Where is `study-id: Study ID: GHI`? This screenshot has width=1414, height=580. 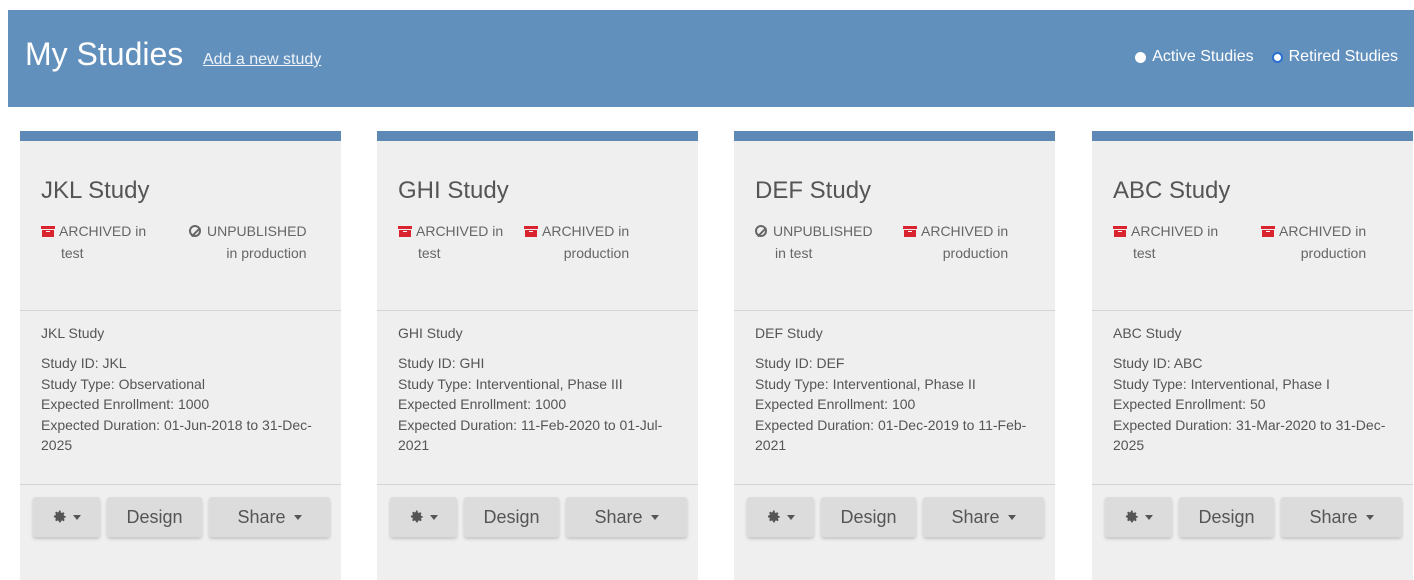 study-id: Study ID: GHI is located at coordinates (441, 363).